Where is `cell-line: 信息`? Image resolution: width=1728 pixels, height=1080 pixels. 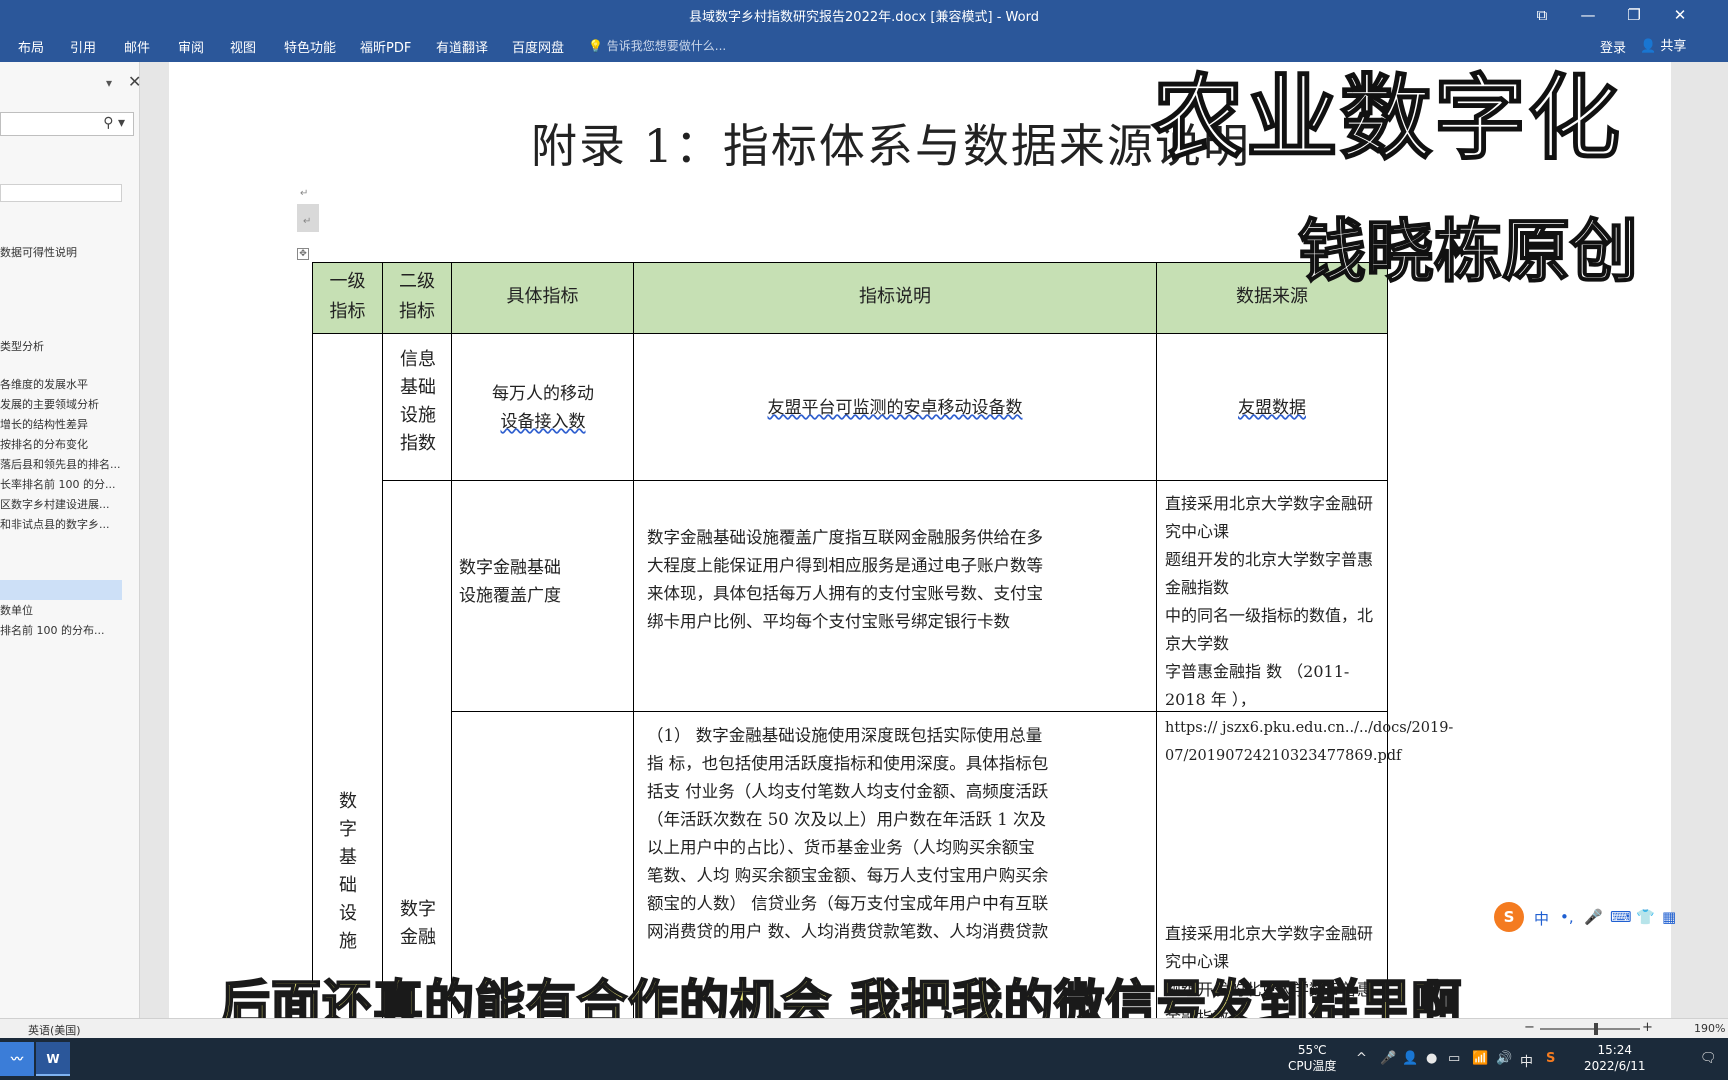 cell-line: 信息 is located at coordinates (418, 359).